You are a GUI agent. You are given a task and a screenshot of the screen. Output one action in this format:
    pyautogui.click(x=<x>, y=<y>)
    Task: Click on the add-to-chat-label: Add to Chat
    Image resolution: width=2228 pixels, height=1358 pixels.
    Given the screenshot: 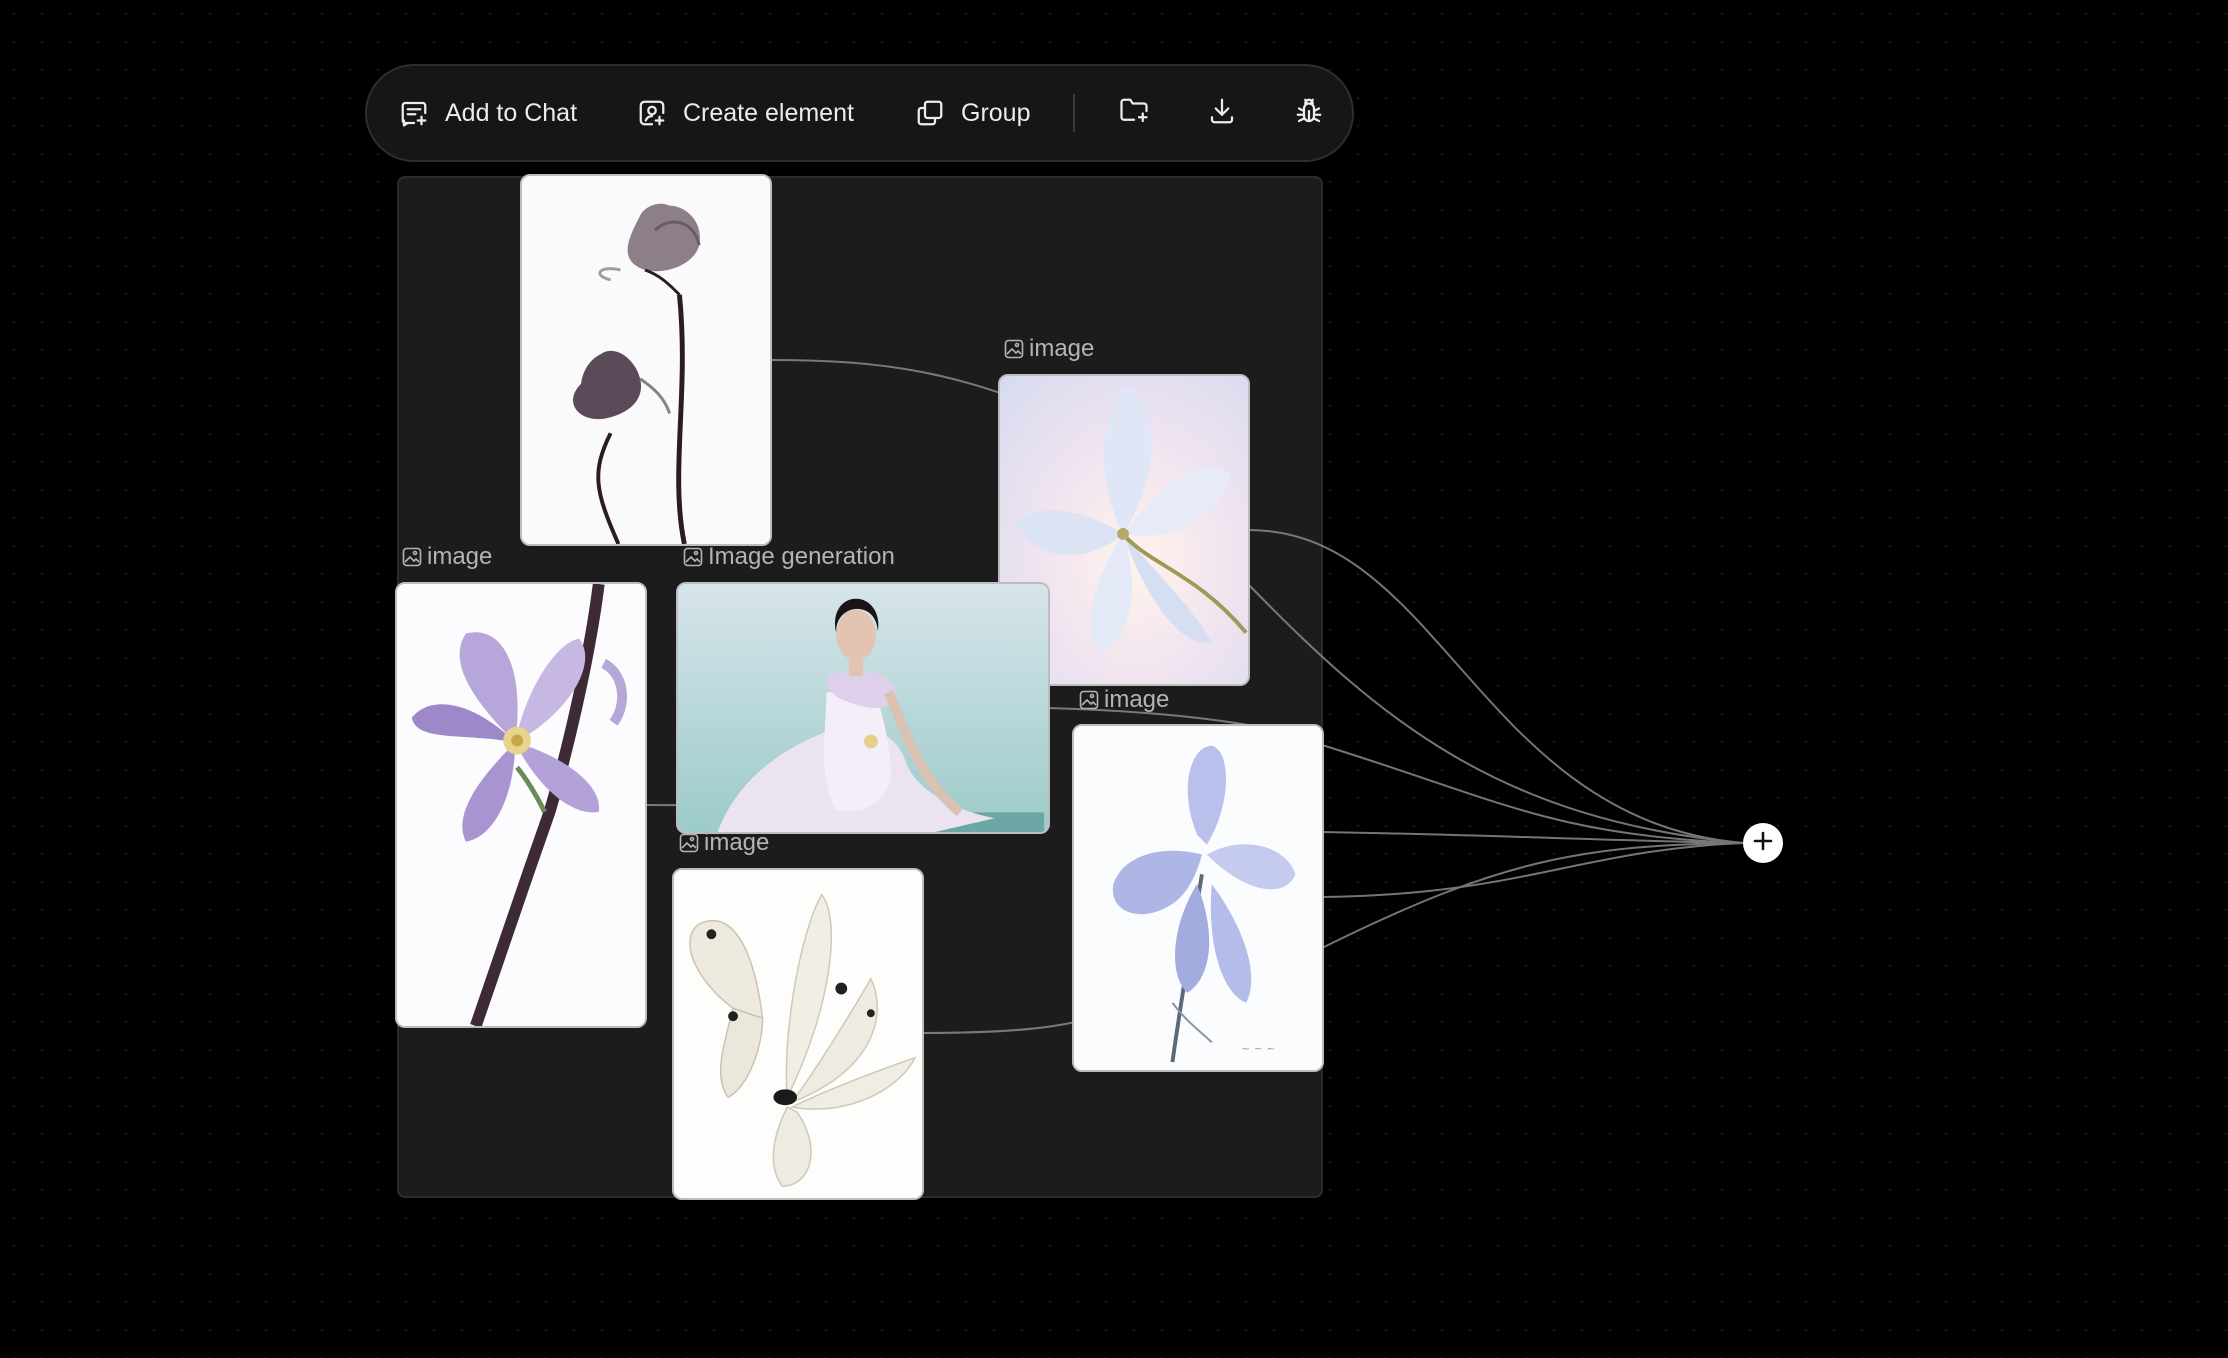 What is the action you would take?
    pyautogui.click(x=511, y=112)
    